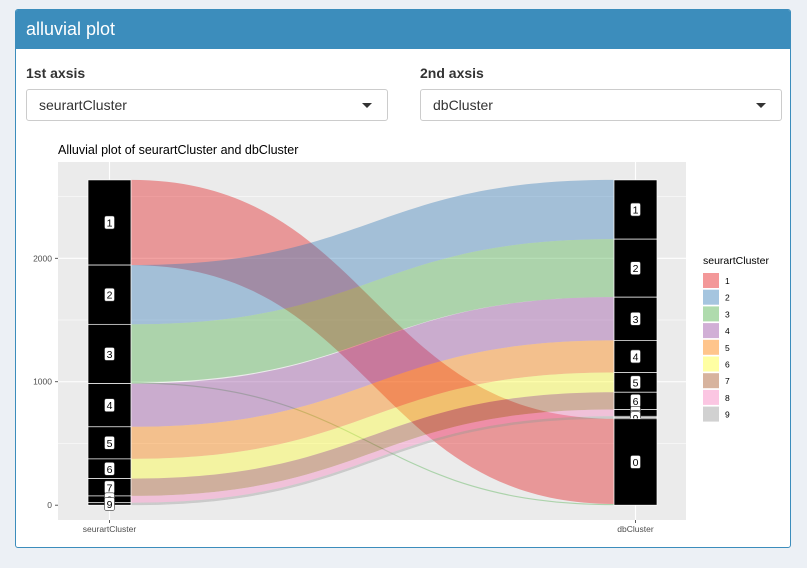 The width and height of the screenshot is (807, 568). Describe the element at coordinates (110, 505) in the screenshot. I see `axis1-stratum-label-9: 9` at that location.